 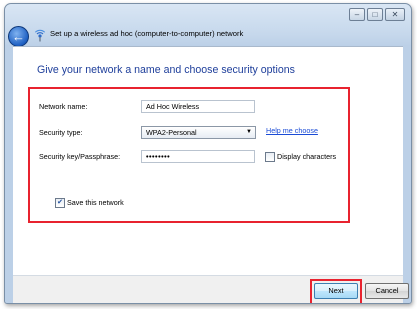 What do you see at coordinates (211, 289) in the screenshot?
I see `wizard-footer: Next Cancel` at bounding box center [211, 289].